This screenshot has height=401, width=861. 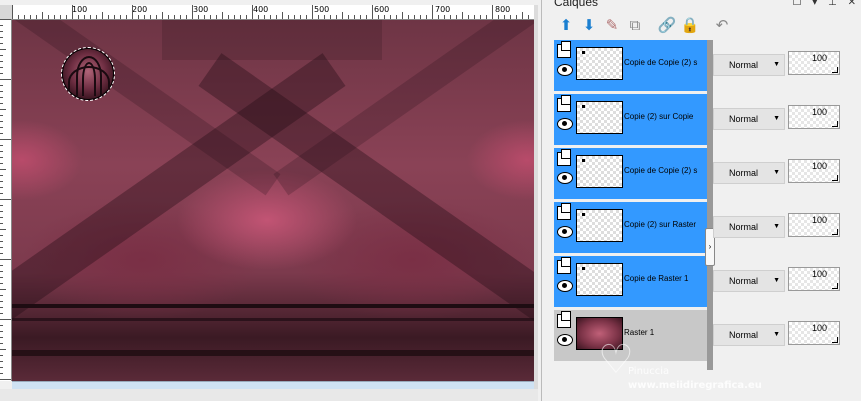 I want to click on ruler-label: 100, so click(x=80, y=9).